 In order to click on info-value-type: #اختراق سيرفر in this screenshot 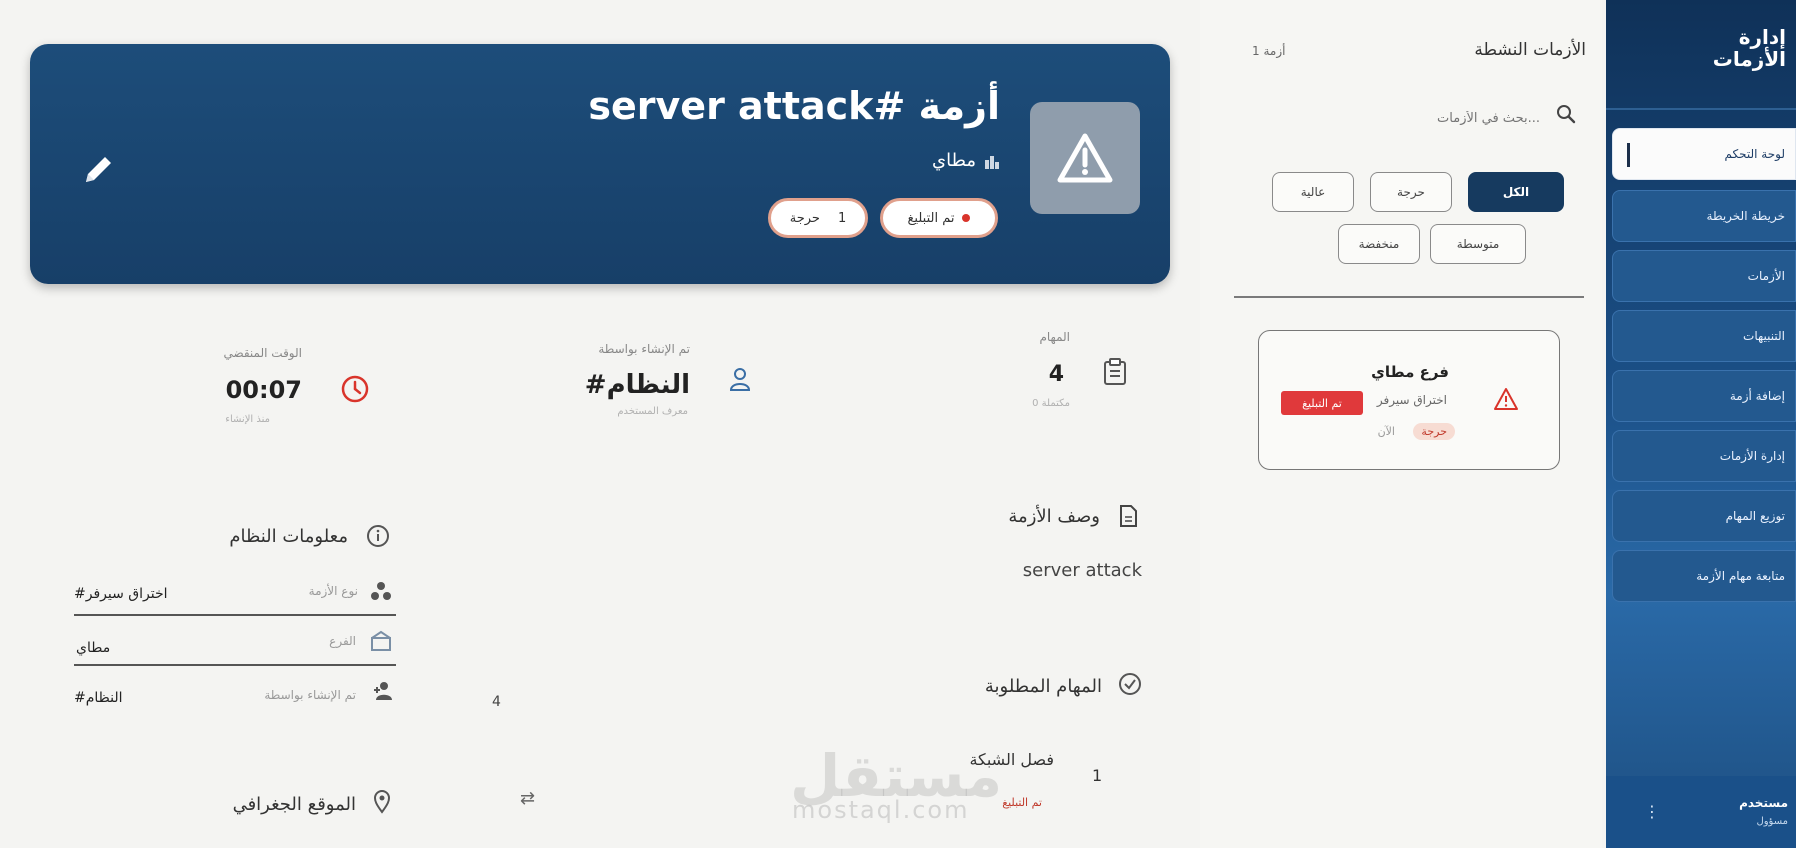, I will do `click(121, 594)`.